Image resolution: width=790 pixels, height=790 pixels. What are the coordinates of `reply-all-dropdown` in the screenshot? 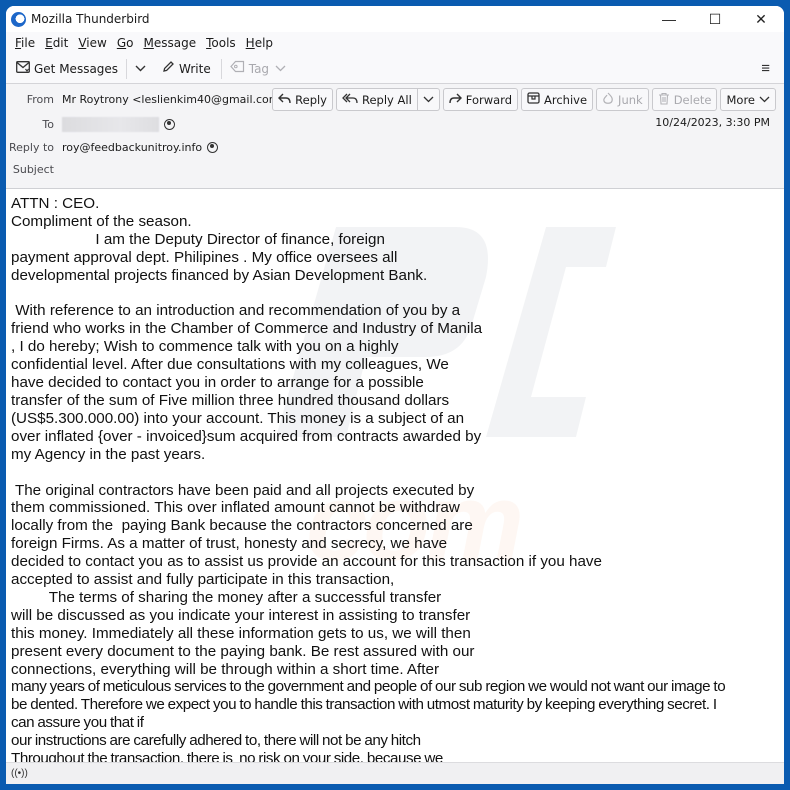 It's located at (428, 99).